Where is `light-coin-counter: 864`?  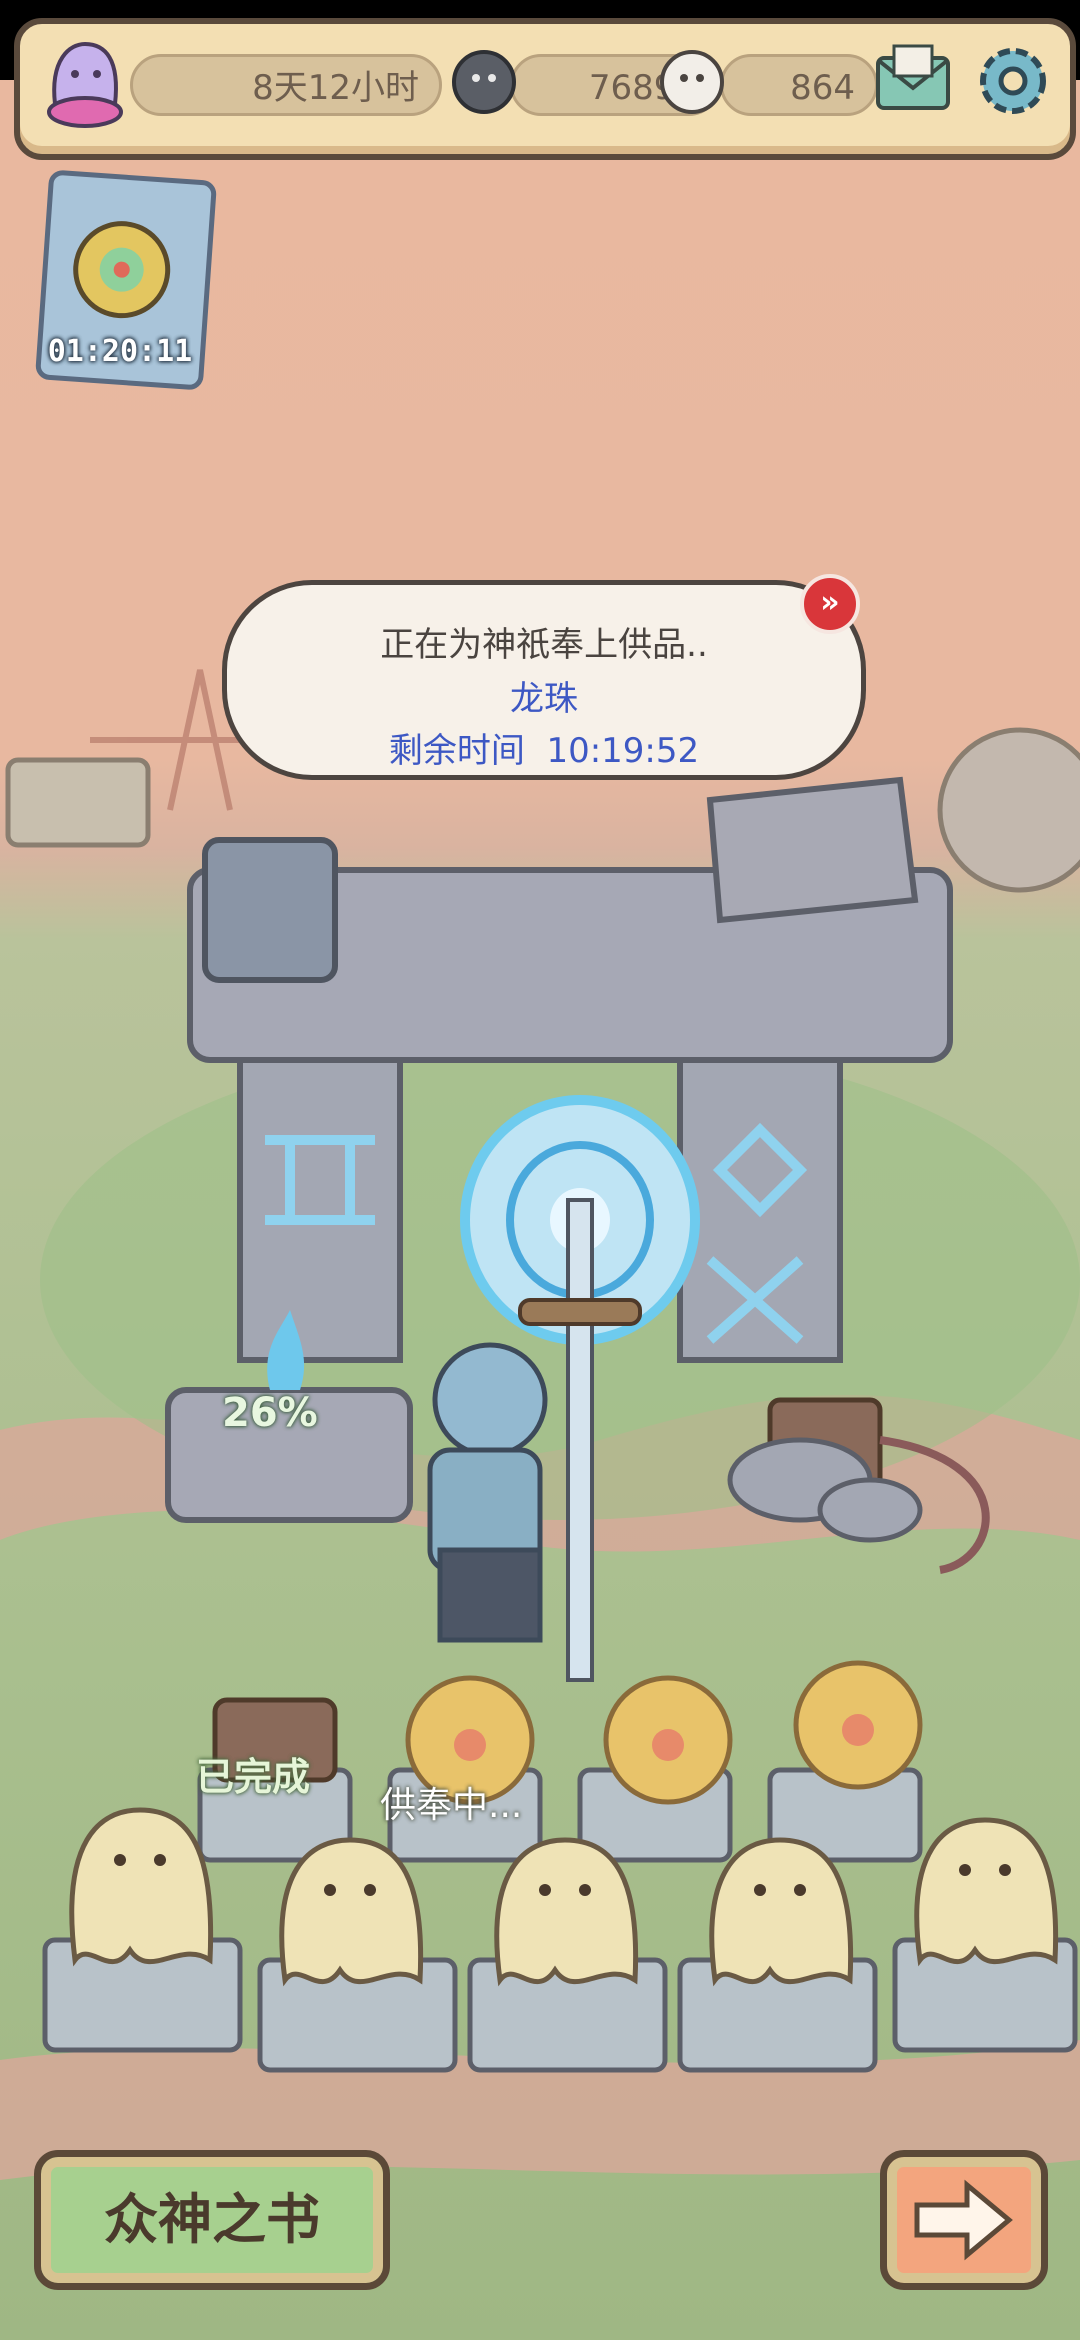 light-coin-counter: 864 is located at coordinates (799, 85).